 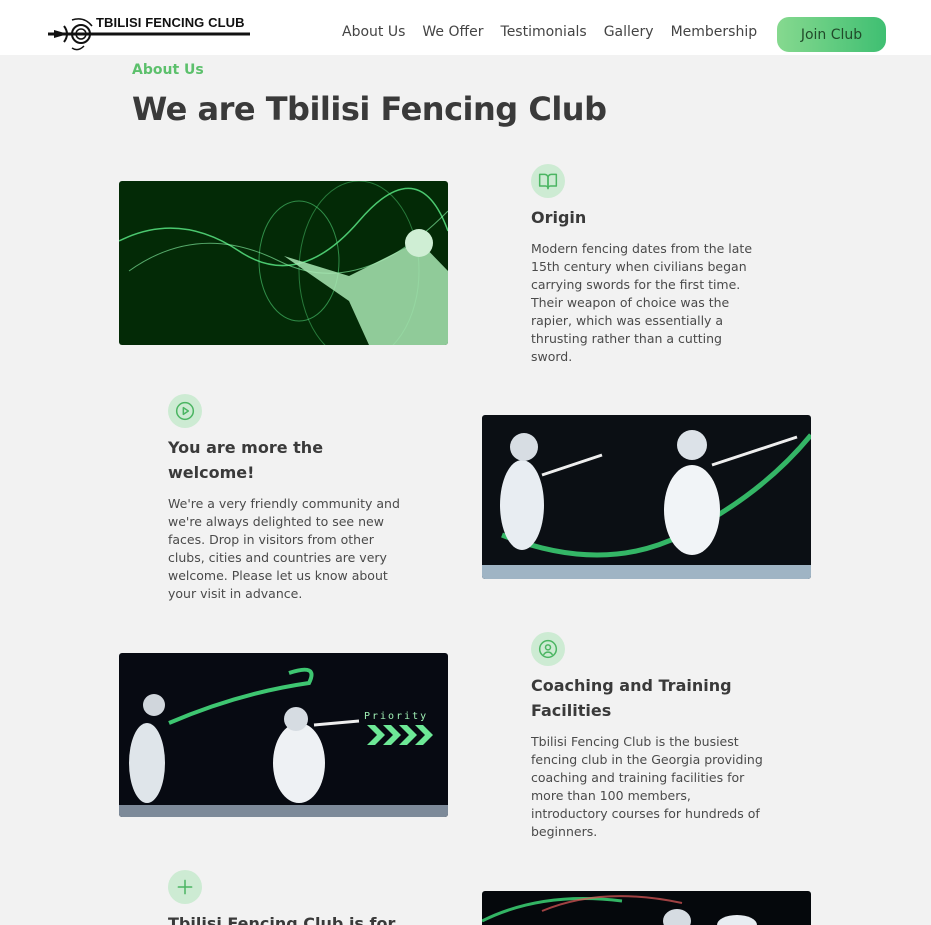 I want to click on club-logo: TBILISI FENCING CLUB, so click(x=149, y=33).